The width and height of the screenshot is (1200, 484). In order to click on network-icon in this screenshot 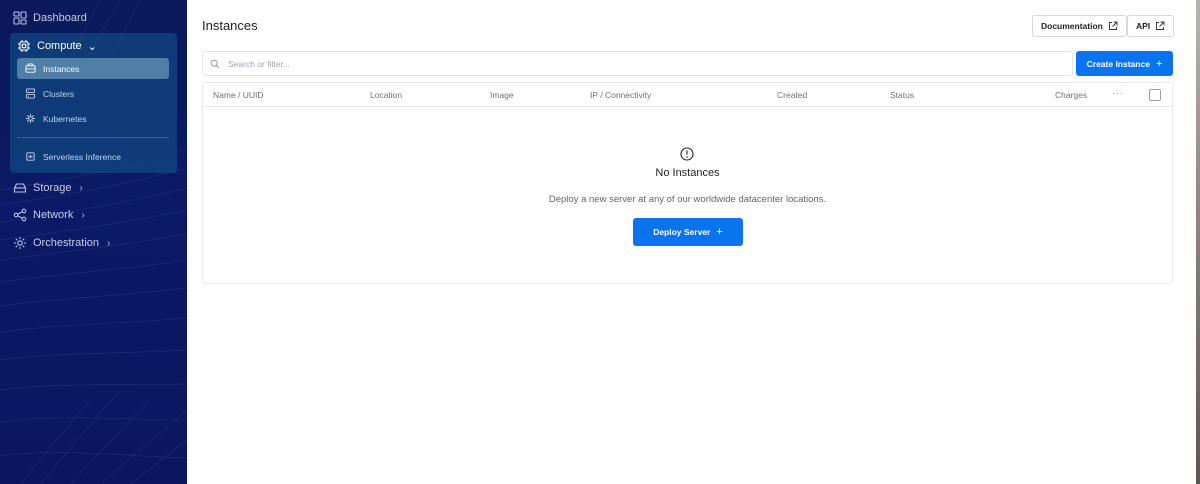, I will do `click(20, 215)`.